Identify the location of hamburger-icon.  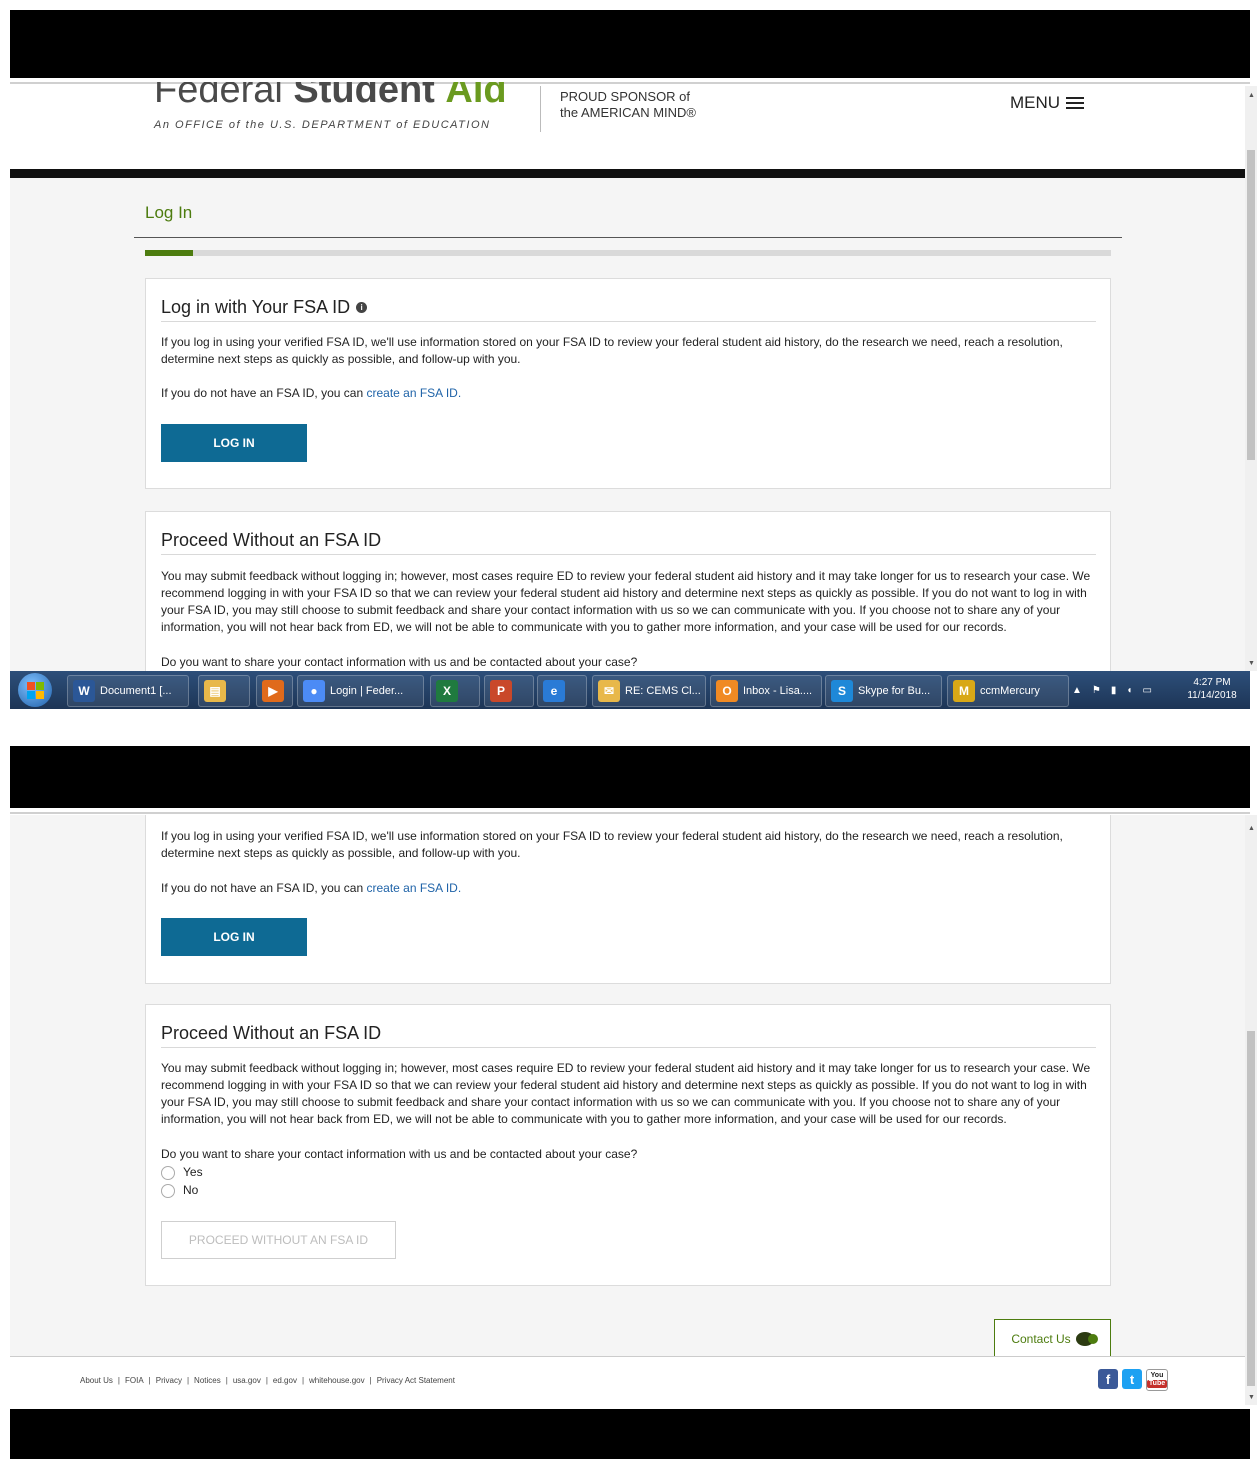
(1075, 103).